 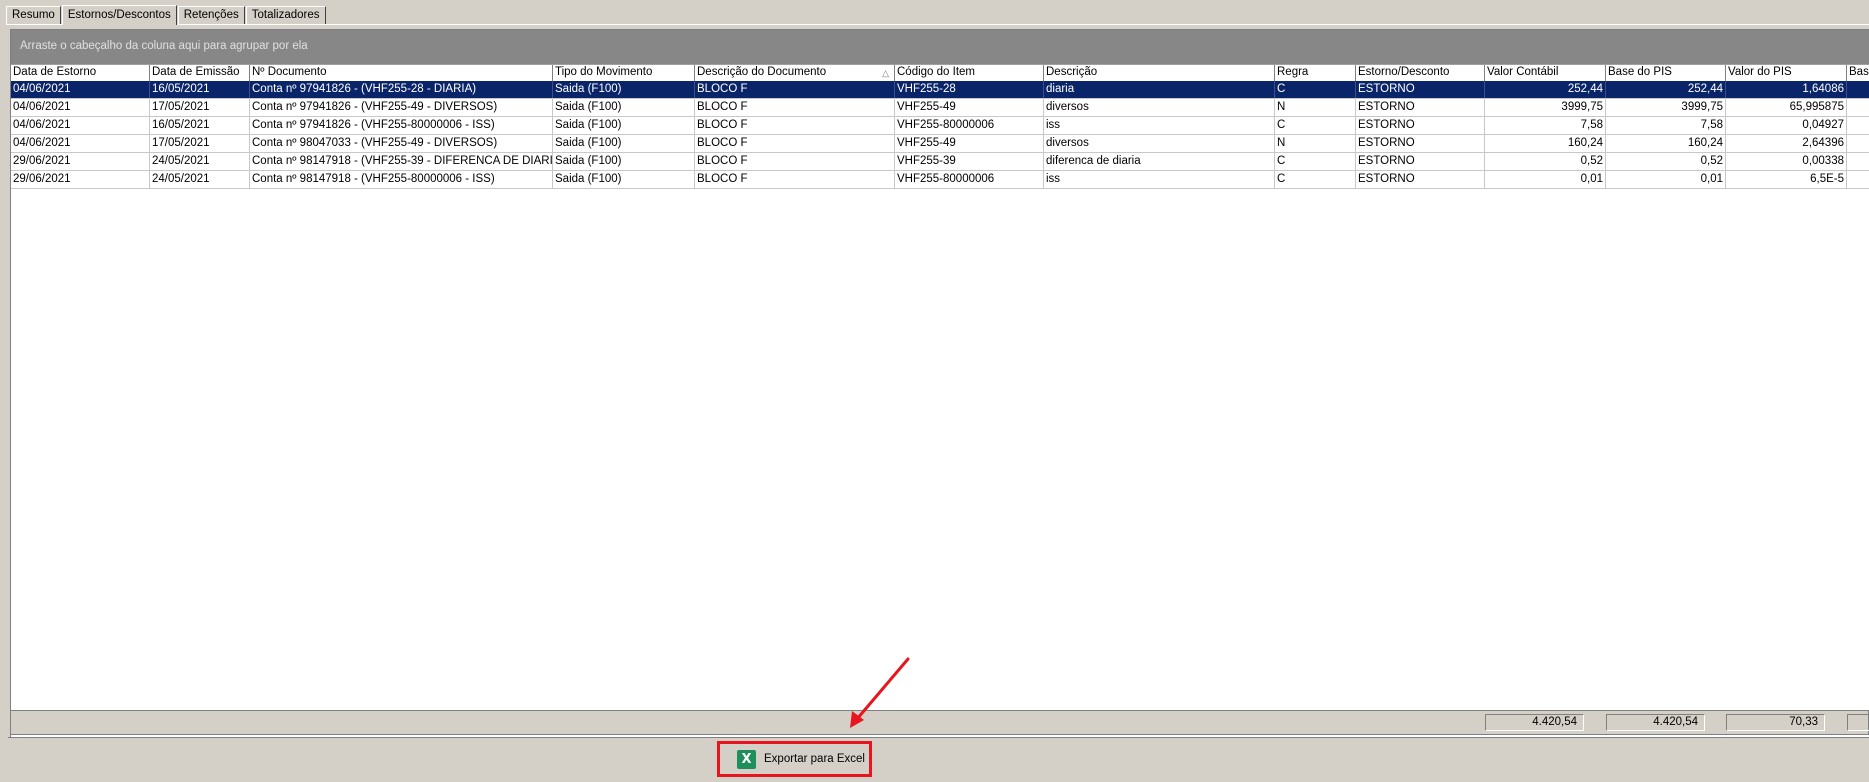 What do you see at coordinates (1858, 722) in the screenshot?
I see `total-base-cut` at bounding box center [1858, 722].